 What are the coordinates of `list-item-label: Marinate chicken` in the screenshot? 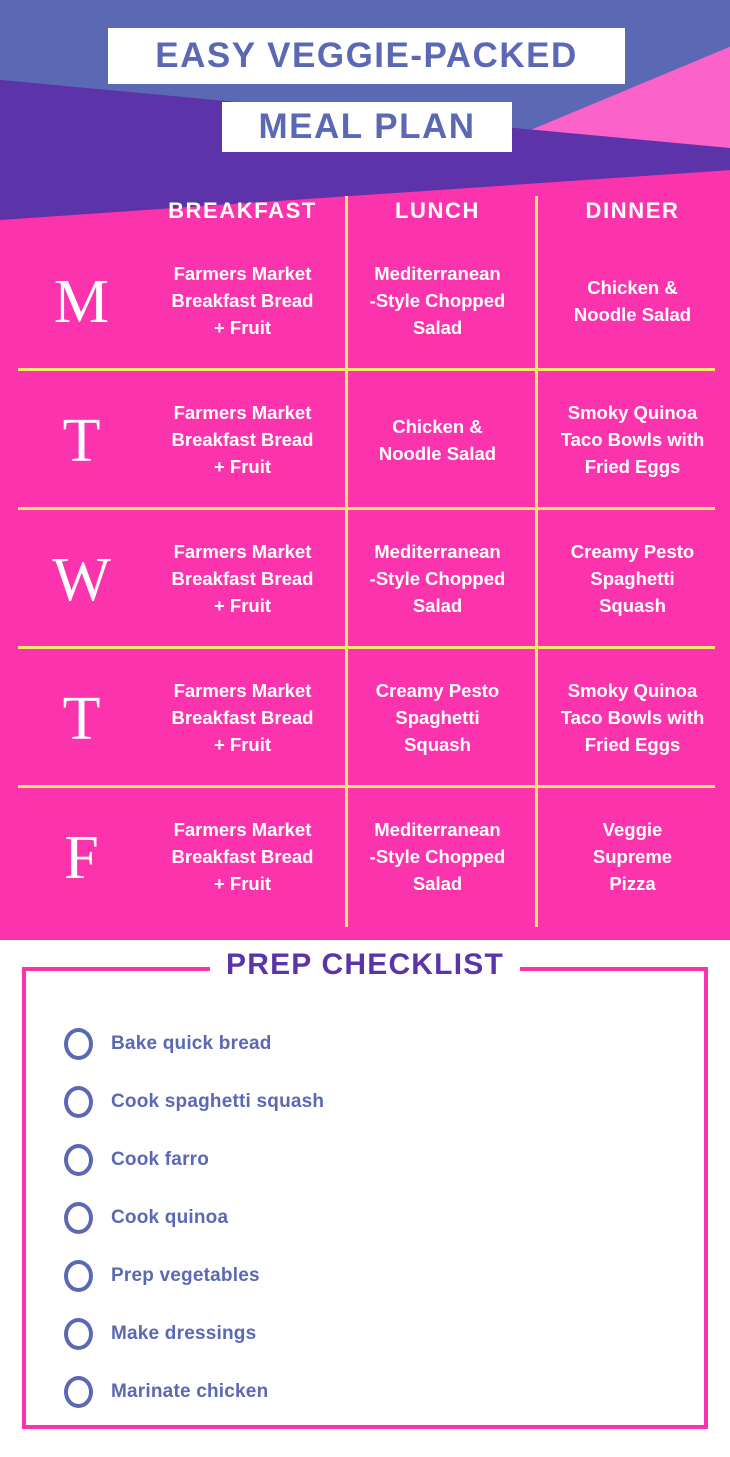 It's located at (190, 1391).